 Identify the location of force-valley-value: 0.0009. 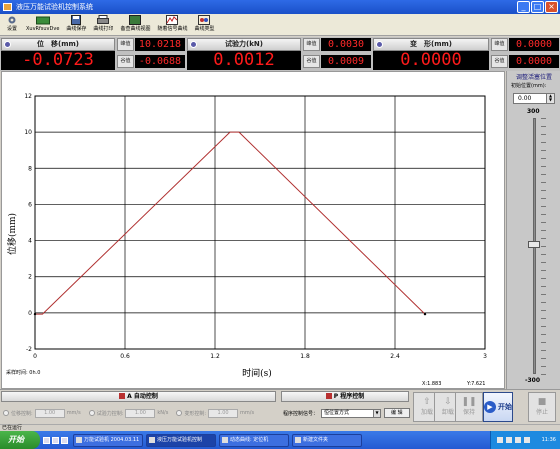
(346, 61).